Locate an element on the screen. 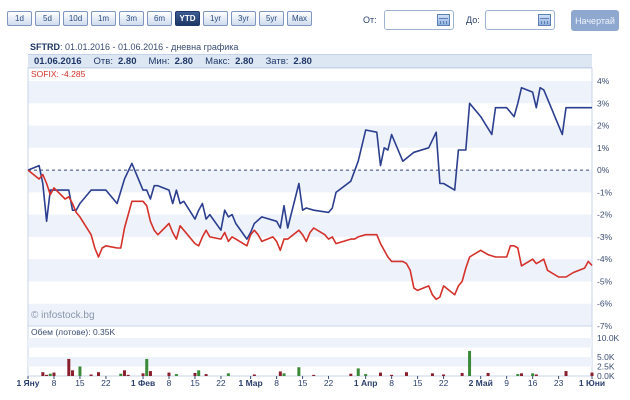  y-tick-label: -4% is located at coordinates (605, 259).